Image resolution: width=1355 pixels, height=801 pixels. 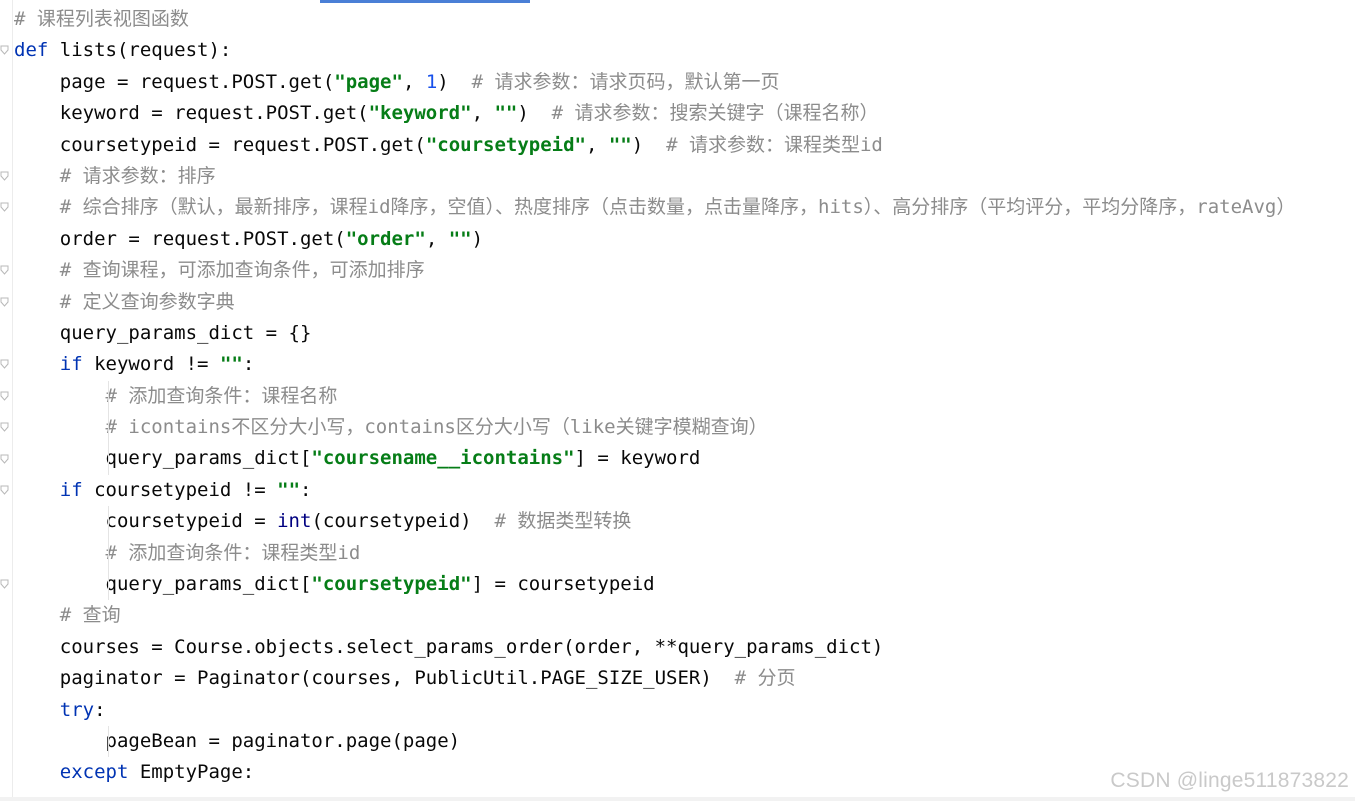 I want to click on fold-gutter, so click(x=6, y=400).